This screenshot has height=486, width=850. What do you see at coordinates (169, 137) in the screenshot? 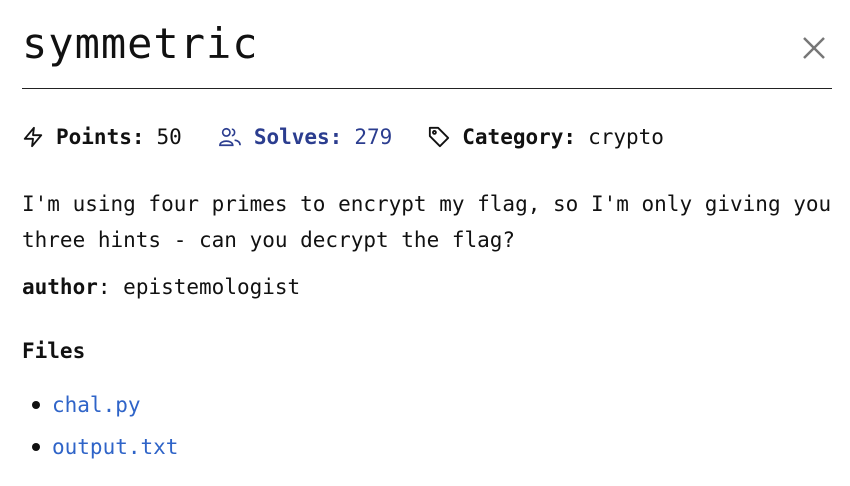
I see `points-value: 50` at bounding box center [169, 137].